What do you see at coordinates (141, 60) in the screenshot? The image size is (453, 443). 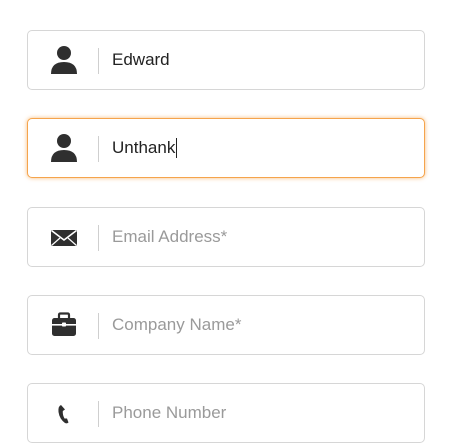 I see `first-name-value: Edward` at bounding box center [141, 60].